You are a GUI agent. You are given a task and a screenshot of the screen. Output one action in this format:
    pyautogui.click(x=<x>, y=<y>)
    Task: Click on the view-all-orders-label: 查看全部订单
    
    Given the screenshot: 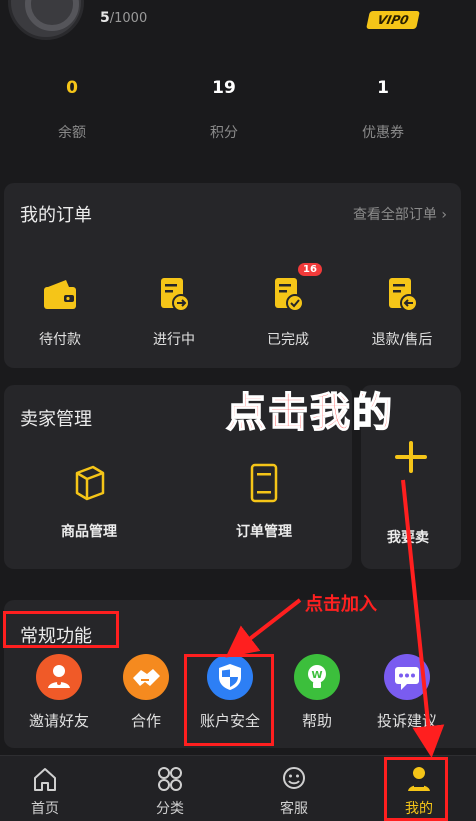 What is the action you would take?
    pyautogui.click(x=394, y=215)
    